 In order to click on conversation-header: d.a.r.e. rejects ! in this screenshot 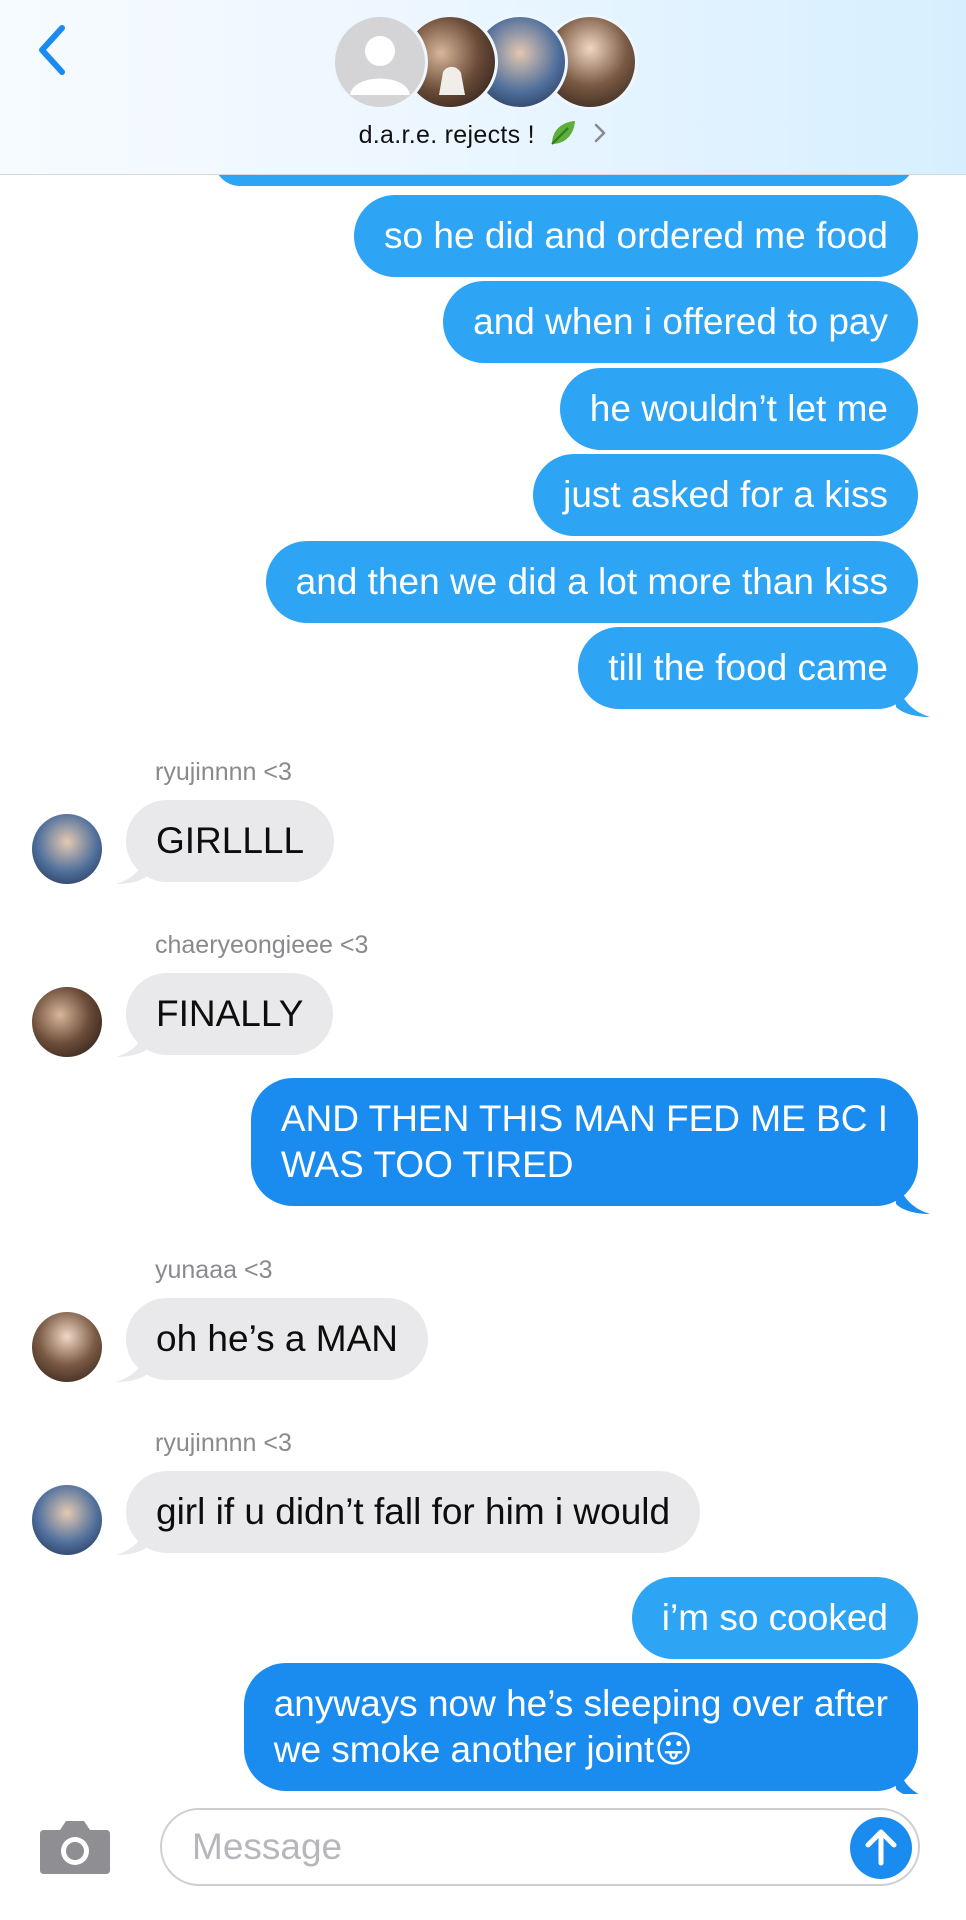, I will do `click(483, 87)`.